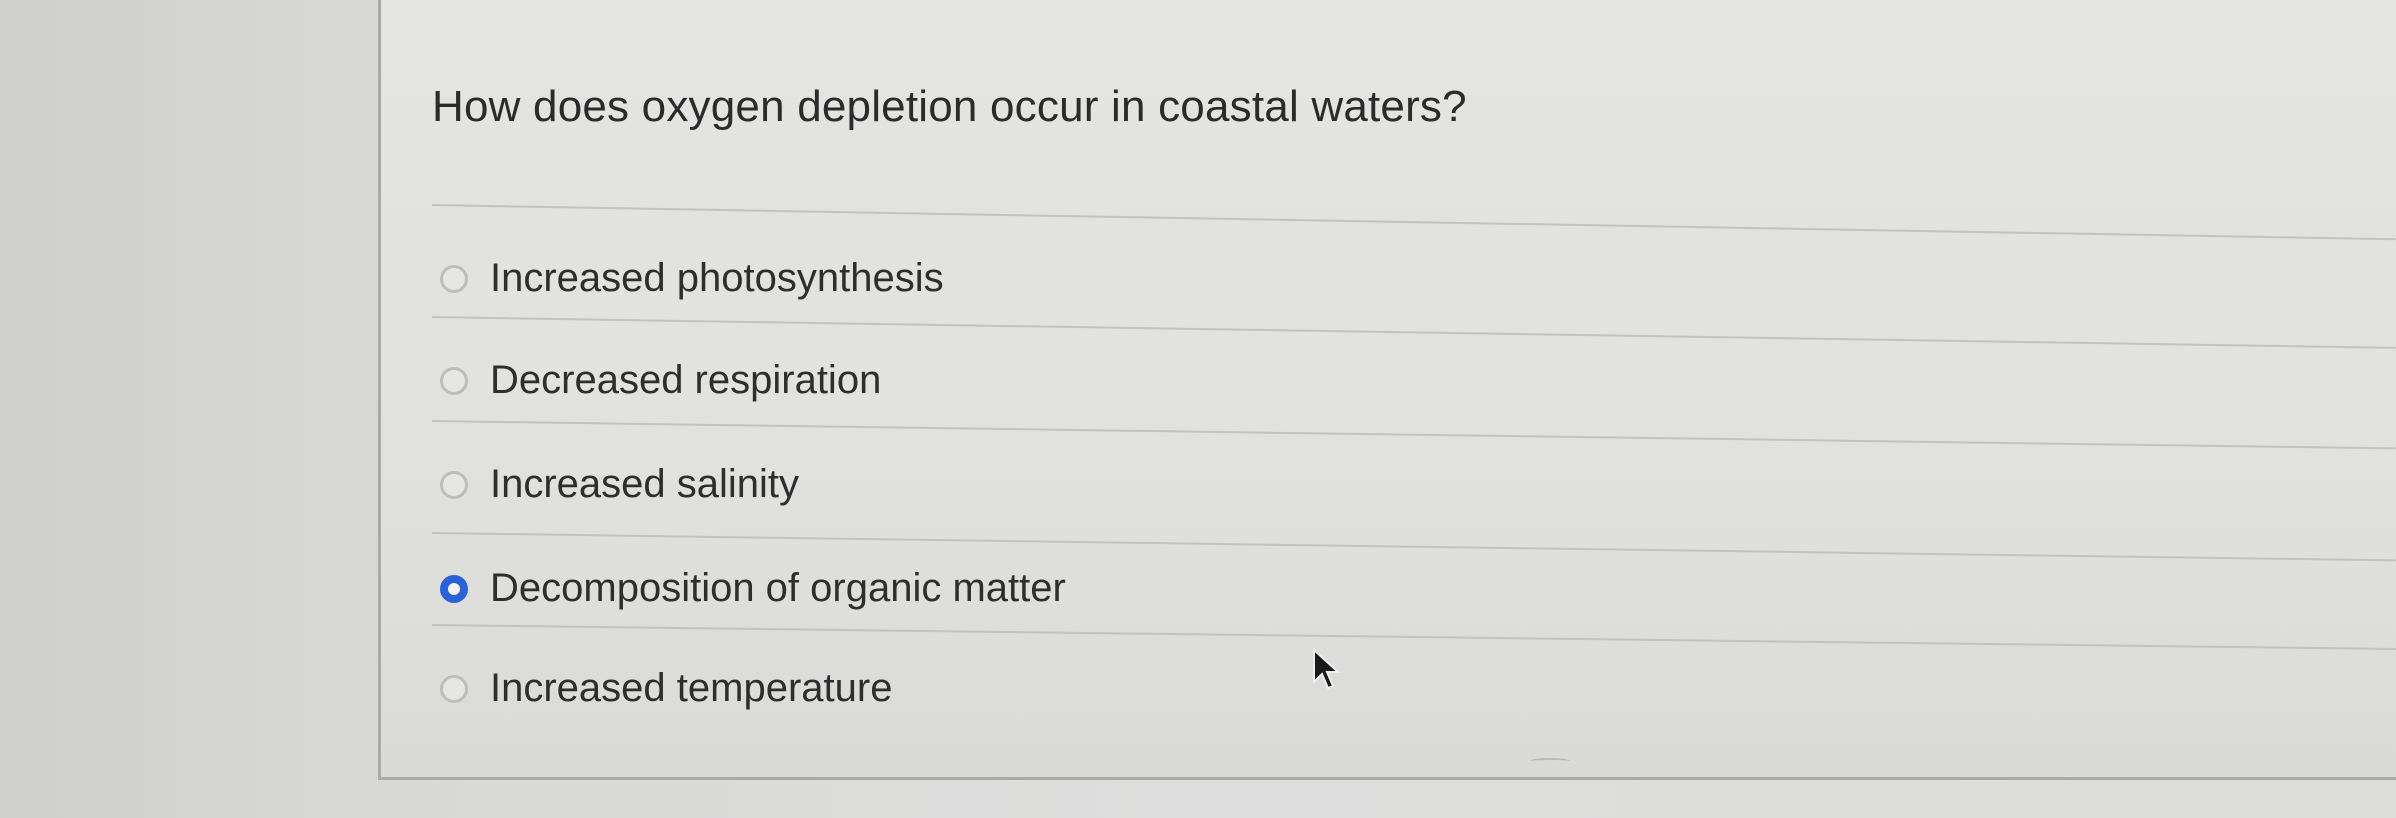  I want to click on smudge-mark, so click(1550, 761).